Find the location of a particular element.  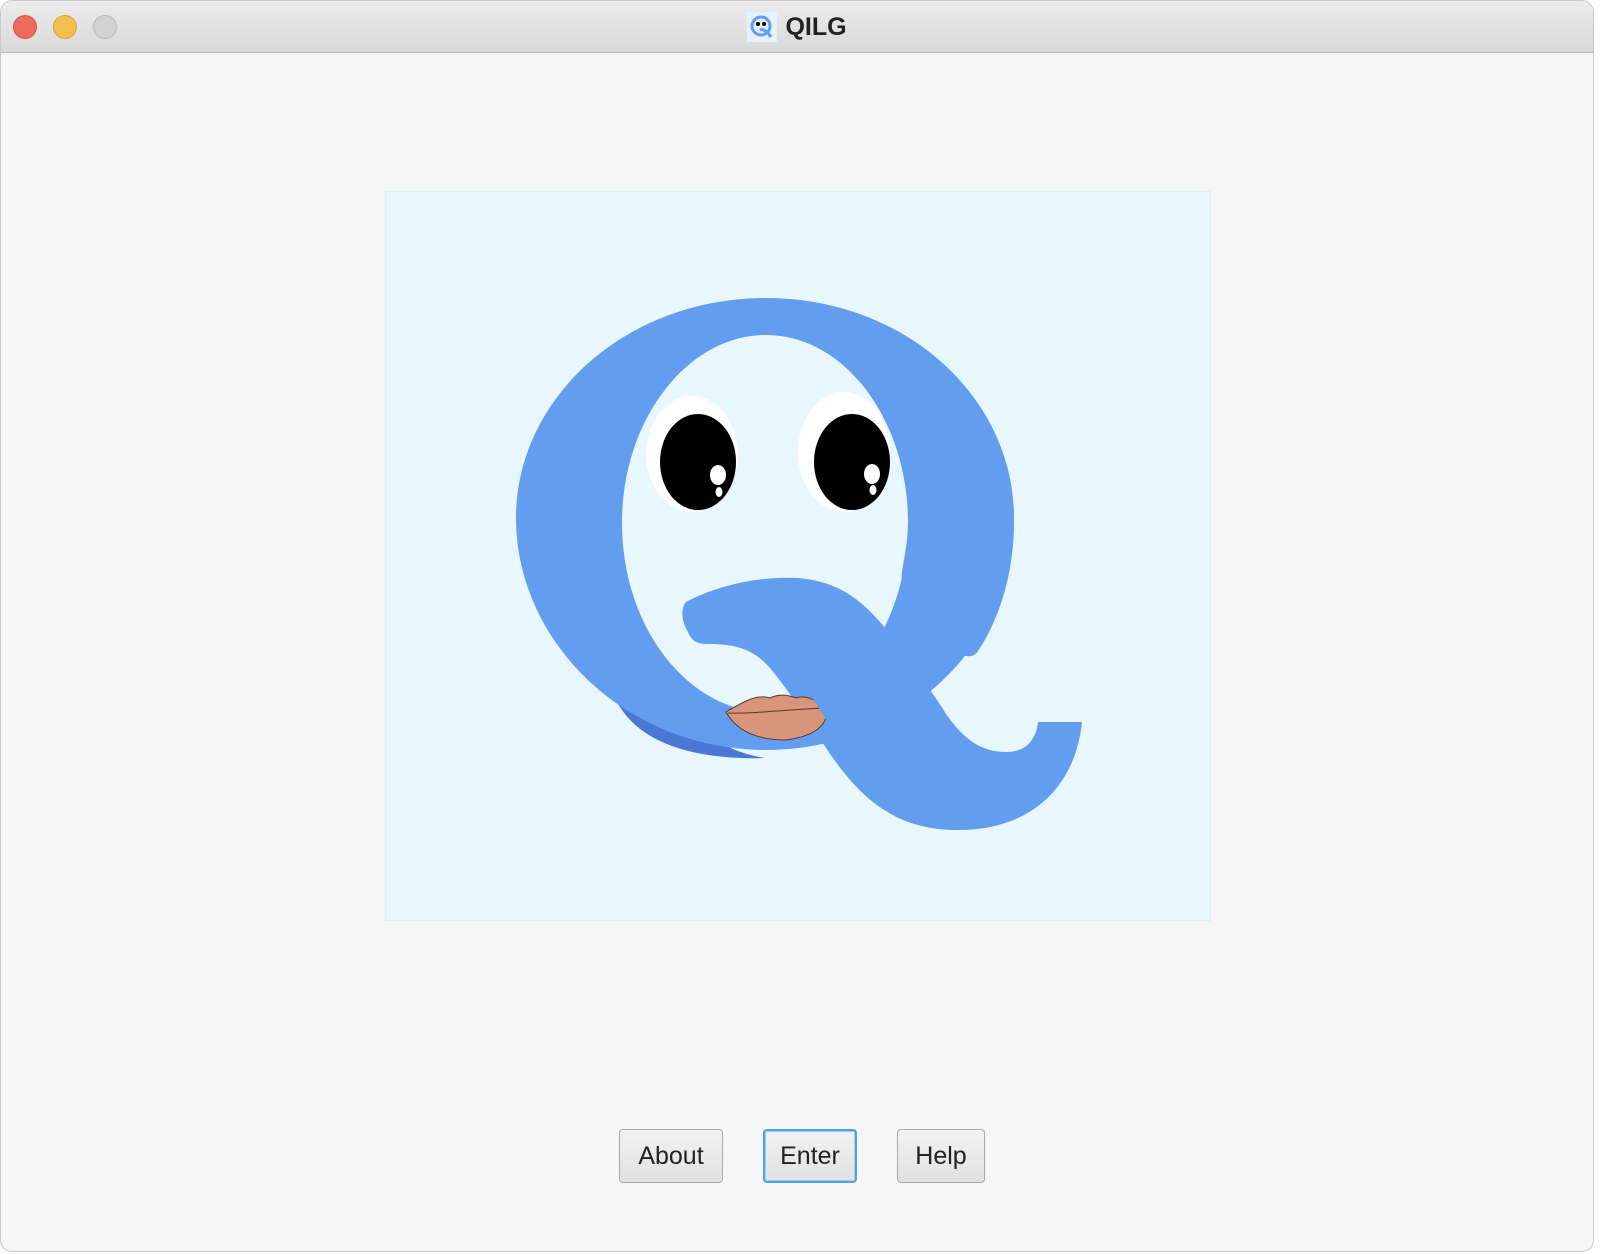

left-pupil is located at coordinates (698, 462).